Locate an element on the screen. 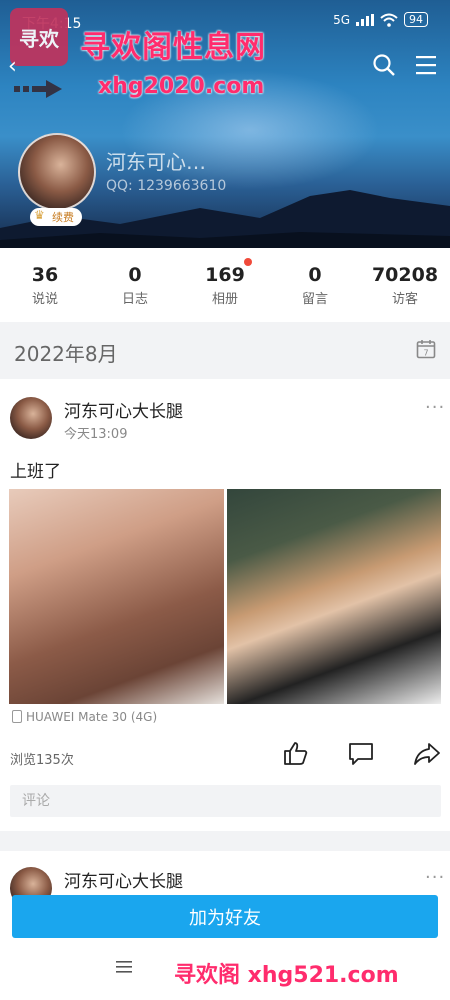  stat-rizhi: 0 日志 is located at coordinates (135, 285).